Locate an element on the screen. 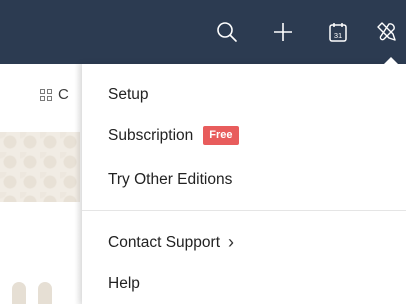  plus-icon-glyph is located at coordinates (283, 32).